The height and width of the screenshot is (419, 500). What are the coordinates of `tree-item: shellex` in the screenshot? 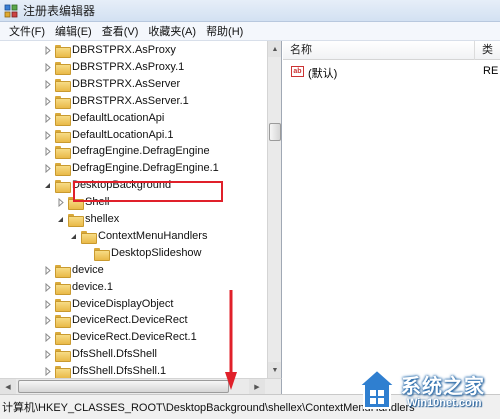 It's located at (133, 219).